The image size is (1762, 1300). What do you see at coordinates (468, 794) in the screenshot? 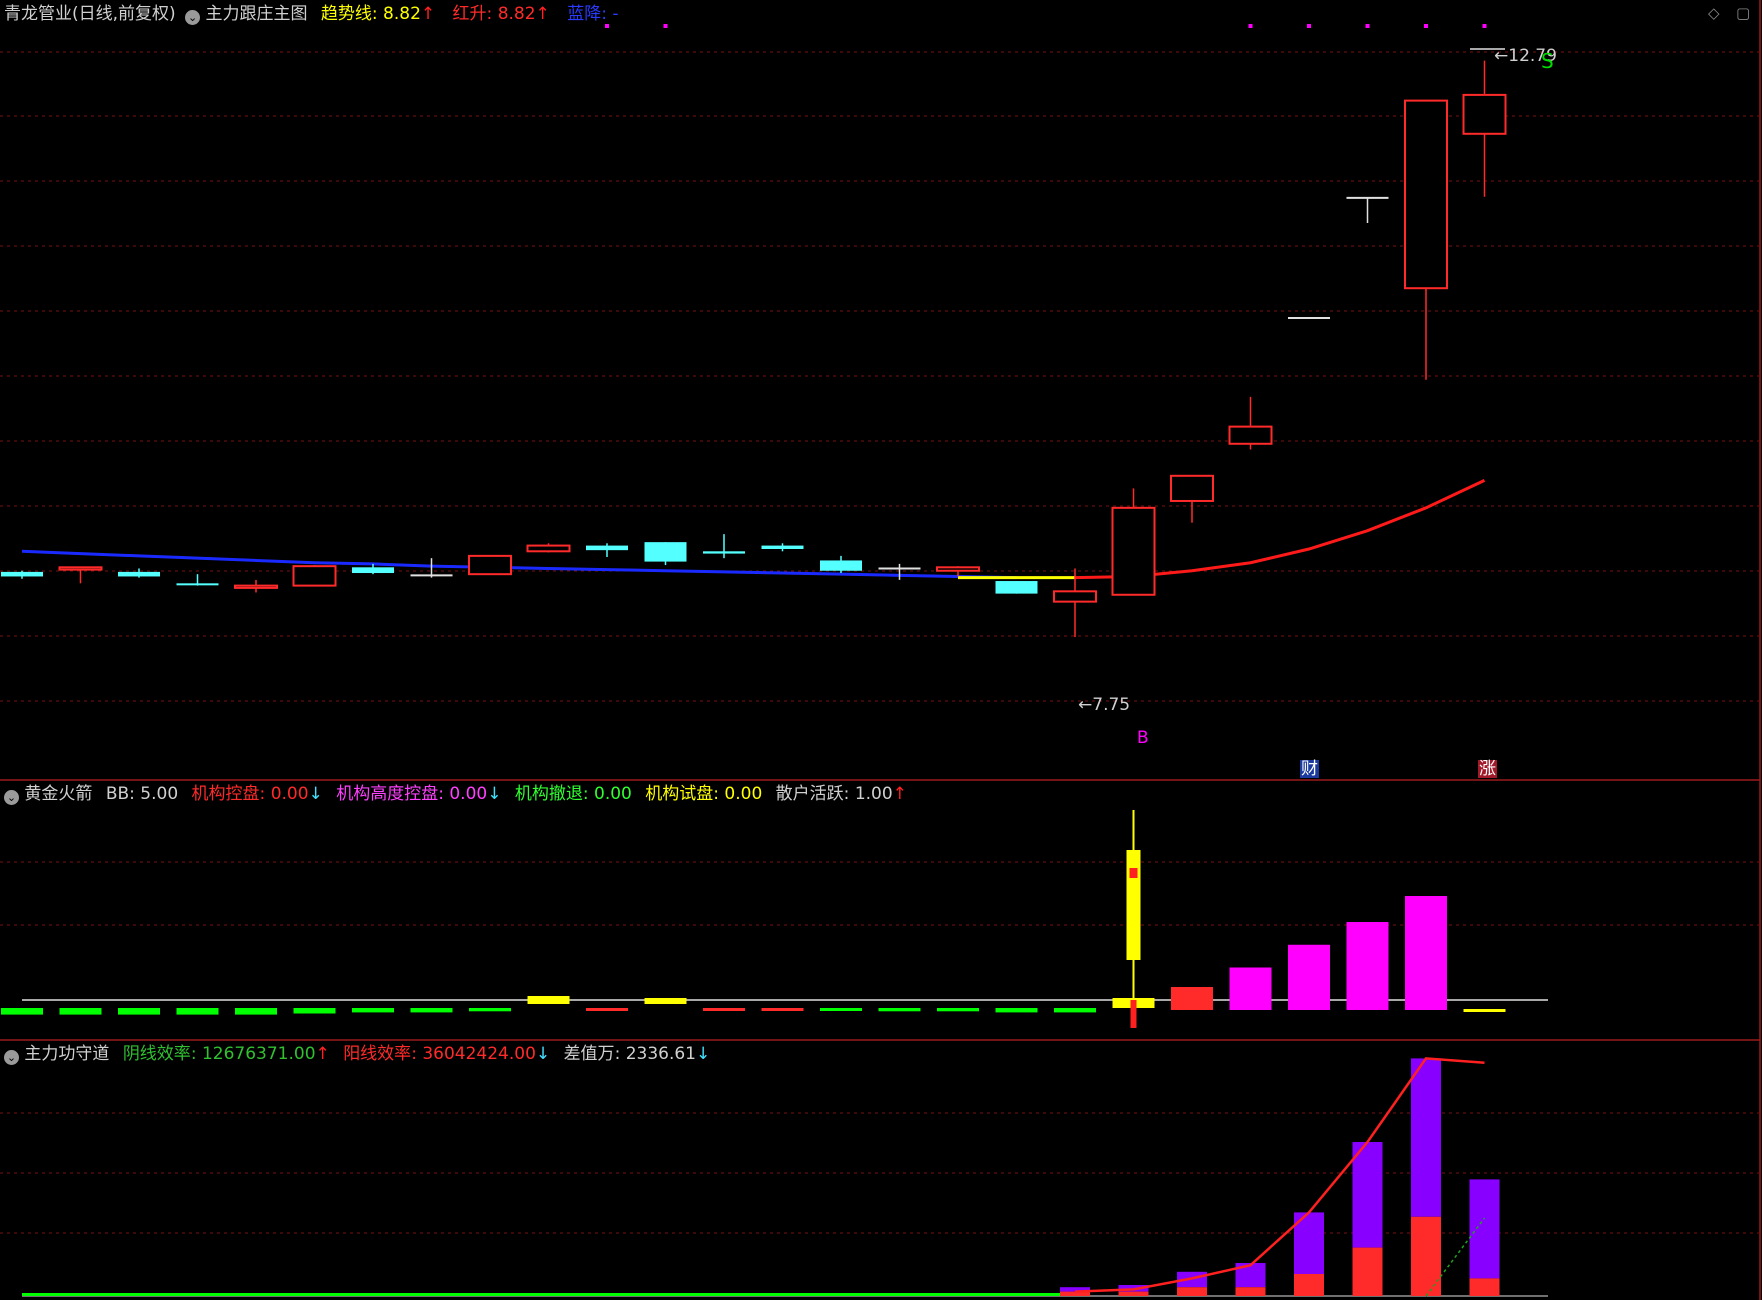
I see `f2-value: 0.00` at bounding box center [468, 794].